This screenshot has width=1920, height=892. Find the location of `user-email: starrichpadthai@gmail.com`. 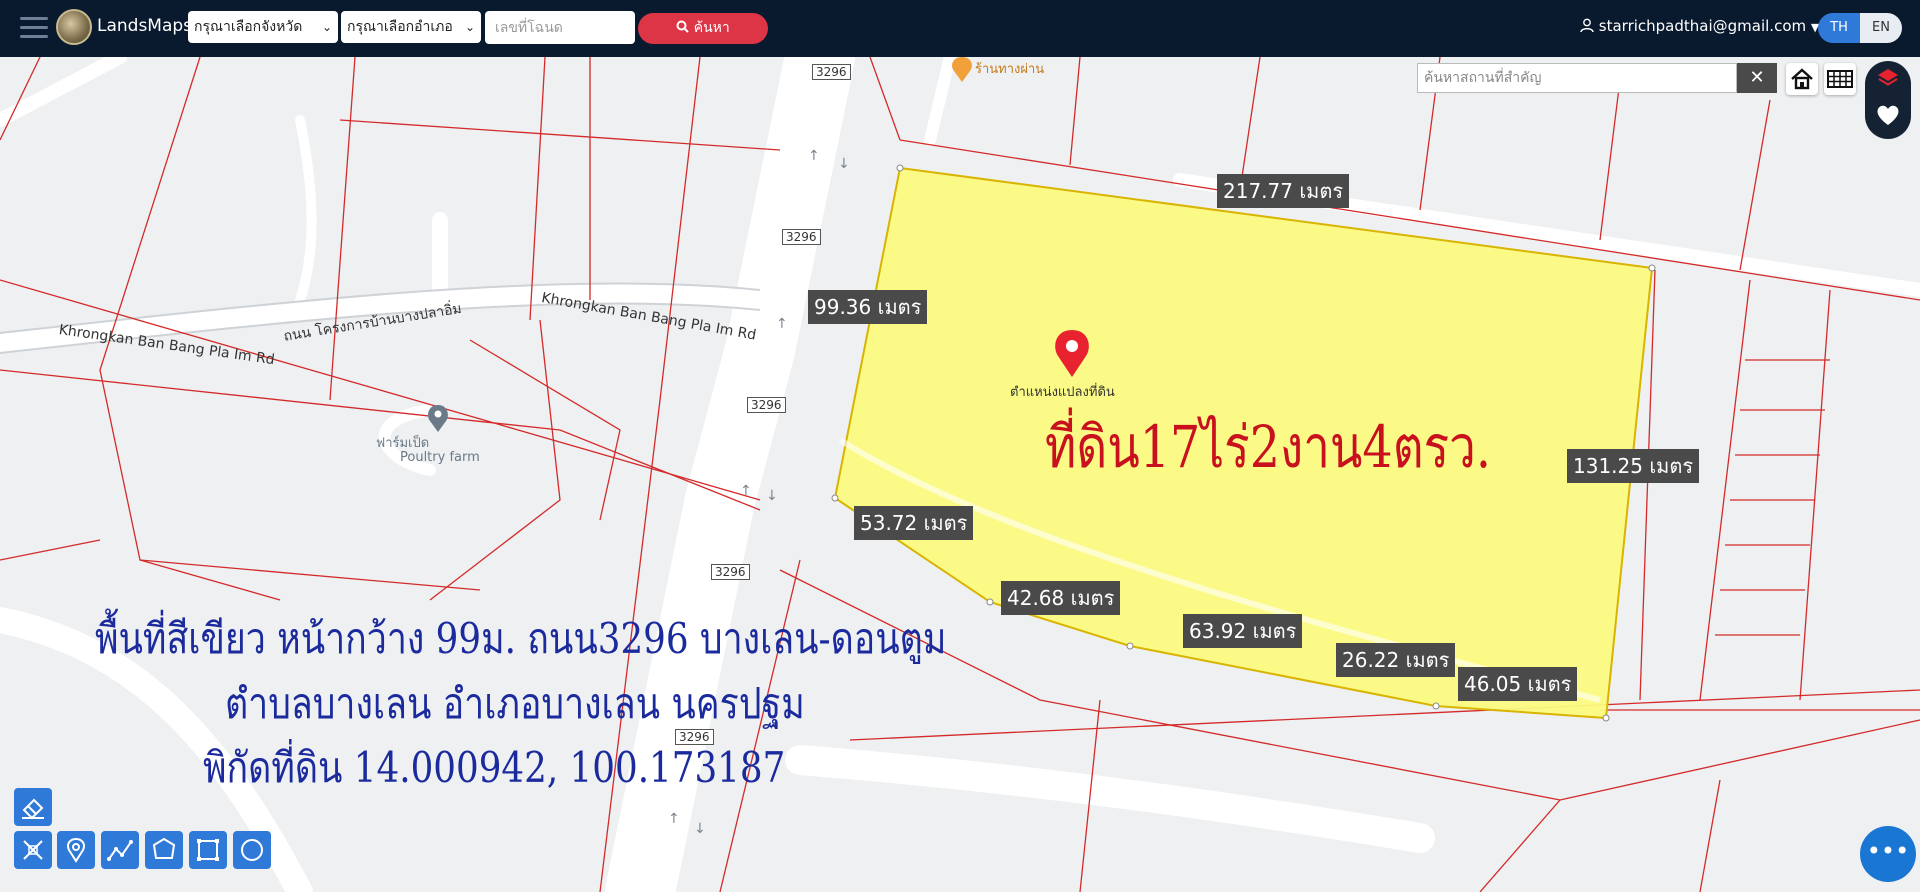

user-email: starrichpadthai@gmail.com is located at coordinates (1702, 26).